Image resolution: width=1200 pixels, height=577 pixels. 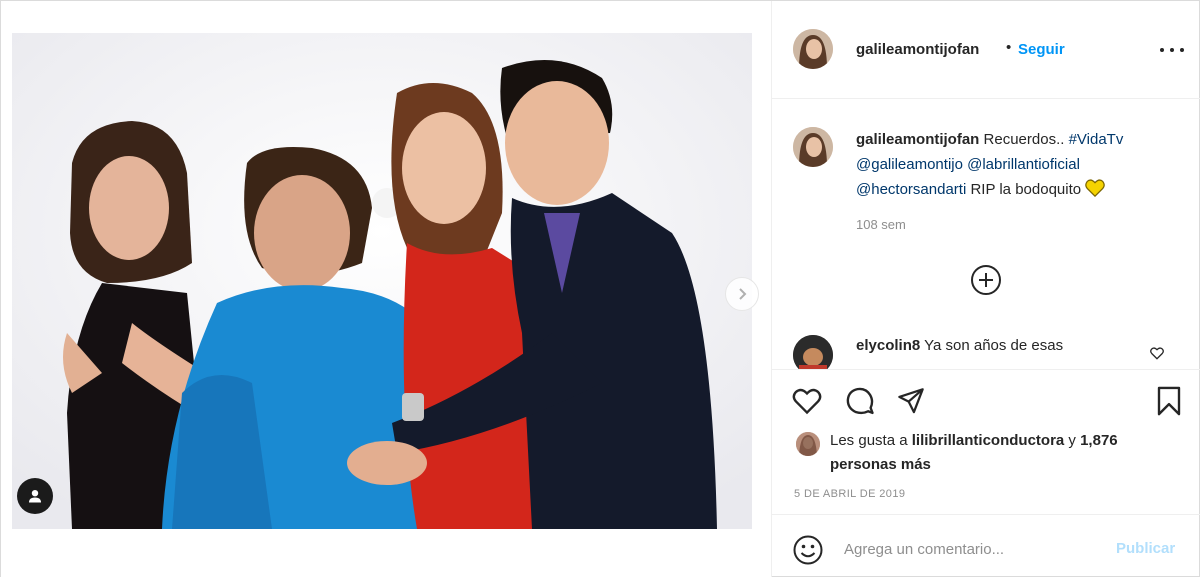 I want to click on add-comment-bar: Publicar, so click(x=986, y=545).